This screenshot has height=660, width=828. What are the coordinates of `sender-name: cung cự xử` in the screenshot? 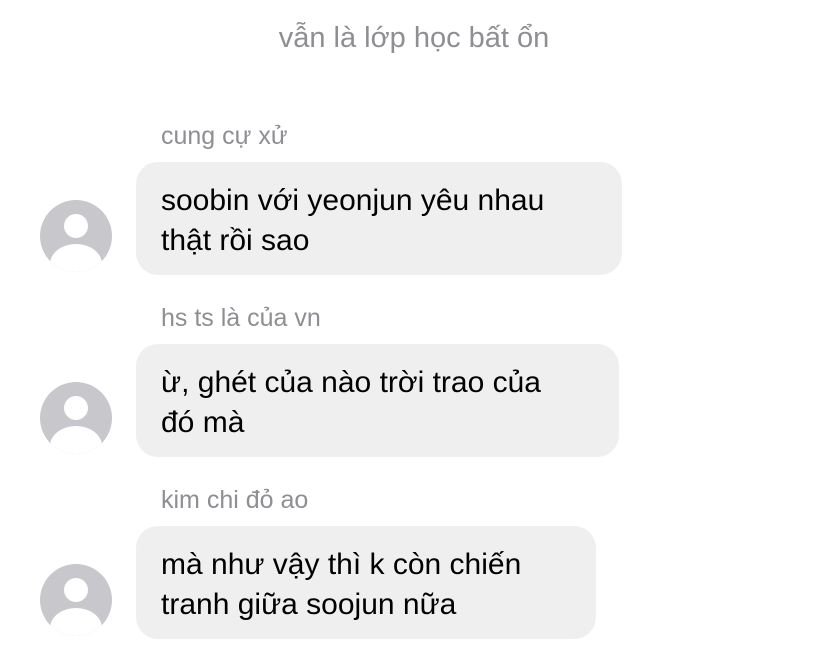 It's located at (224, 136).